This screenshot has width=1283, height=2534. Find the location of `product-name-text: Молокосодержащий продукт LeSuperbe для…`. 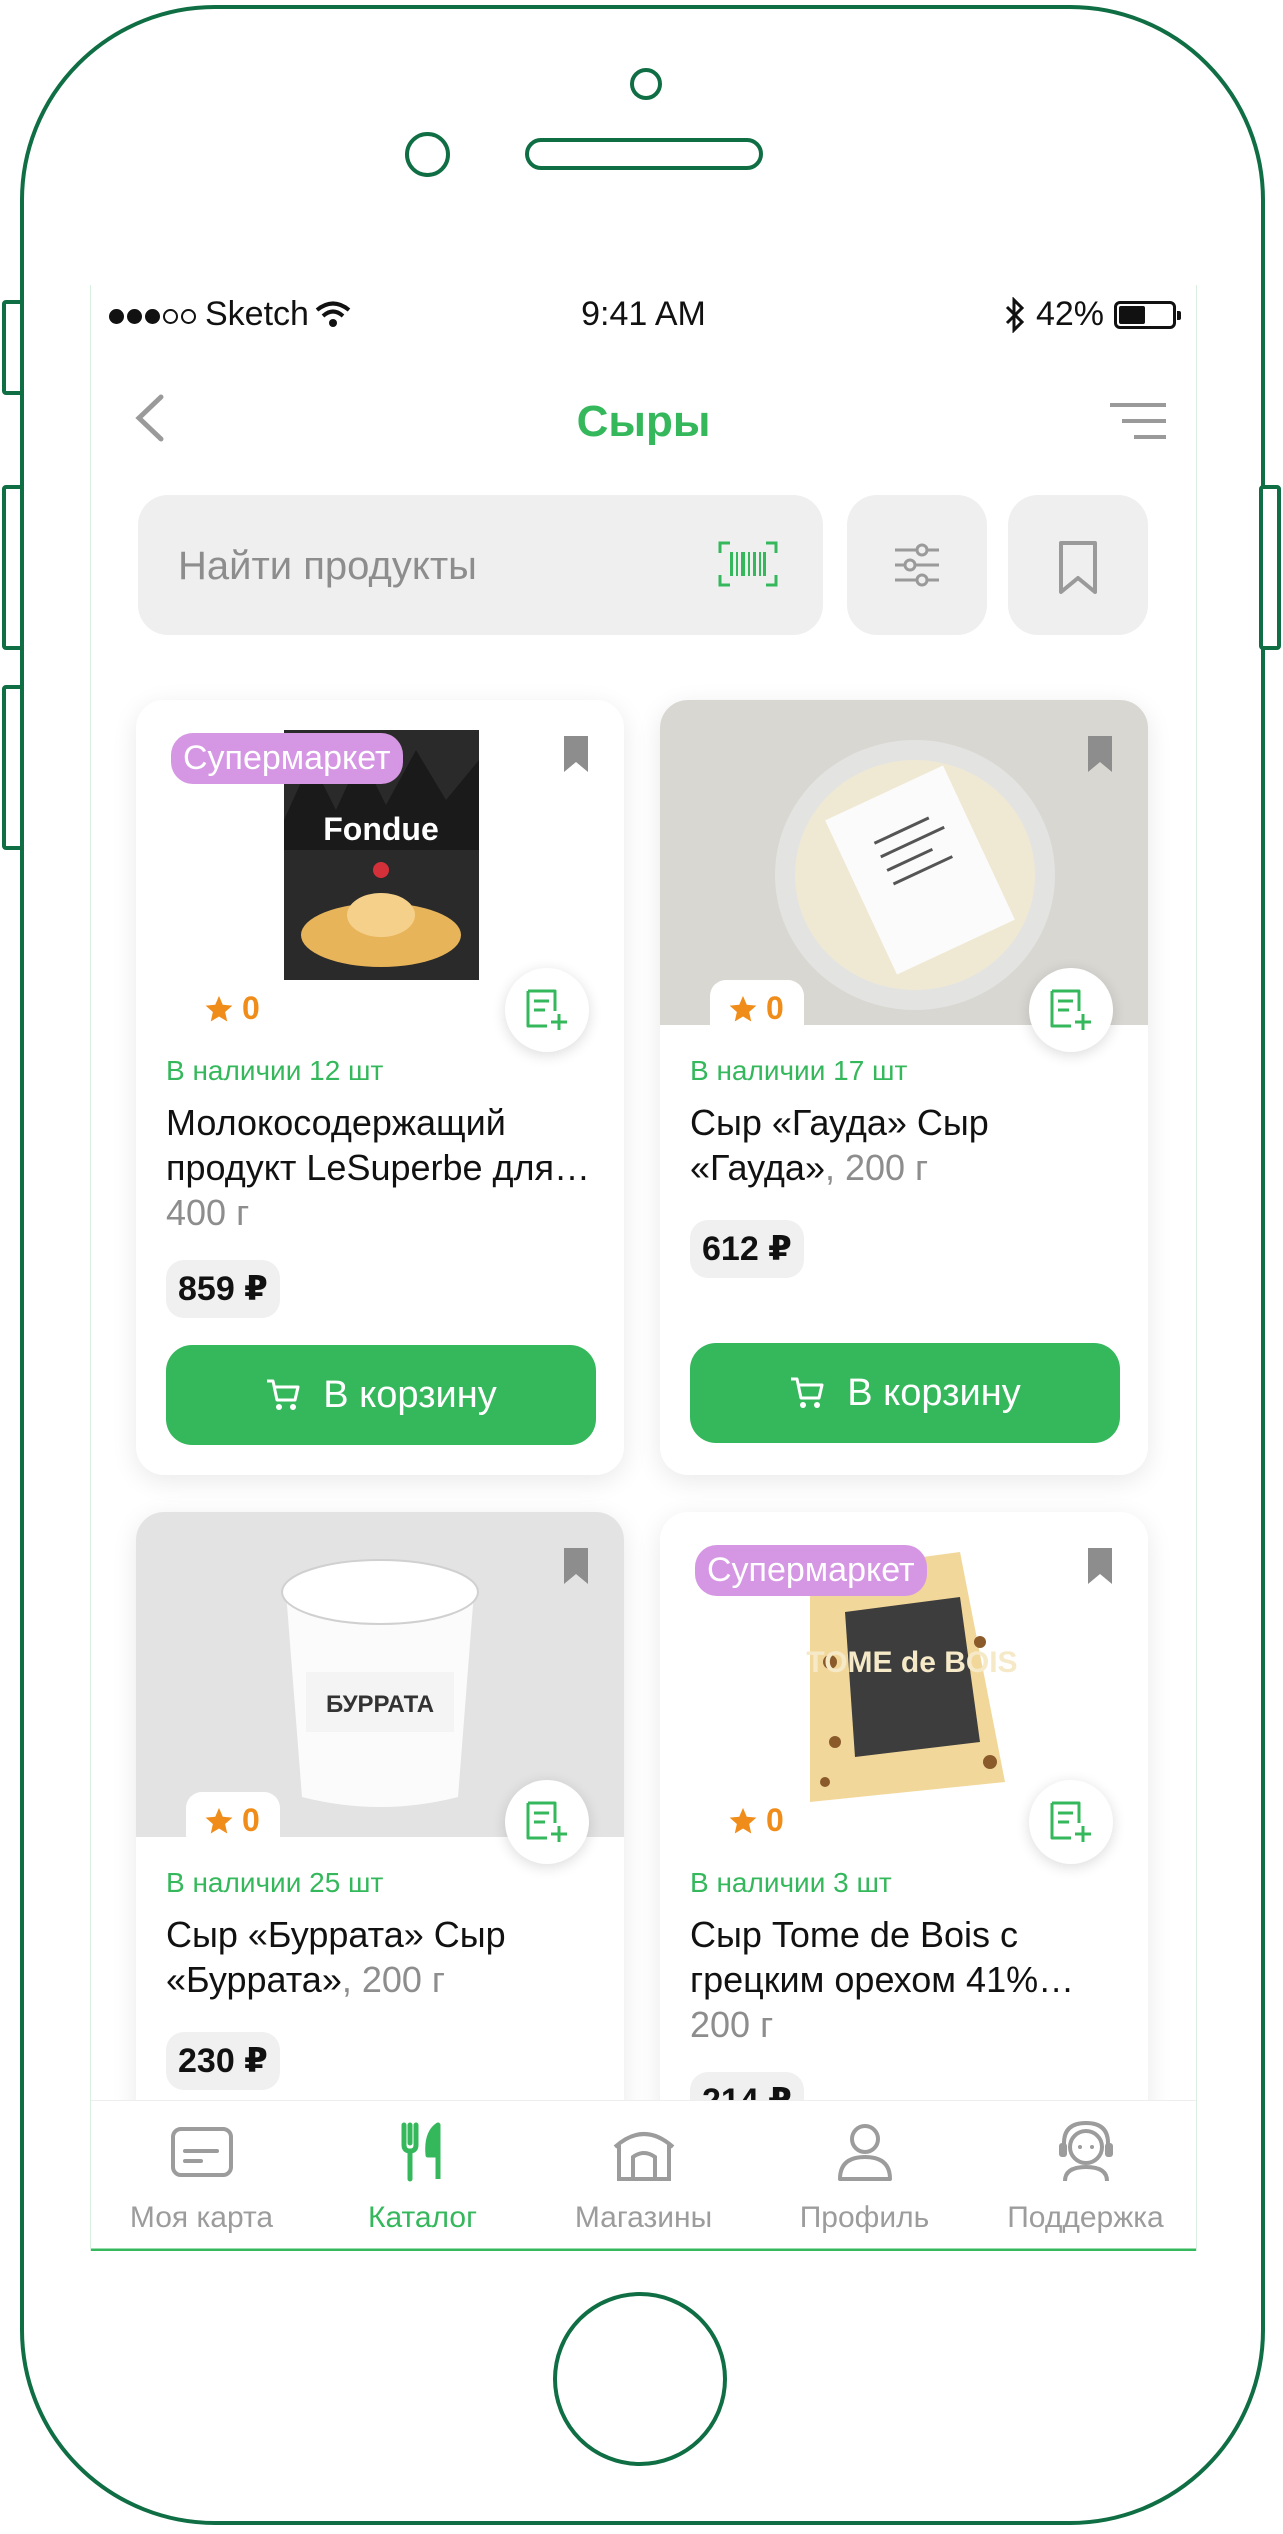

product-name-text: Молокосодержащий продукт LeSuperbe для… is located at coordinates (378, 1145).